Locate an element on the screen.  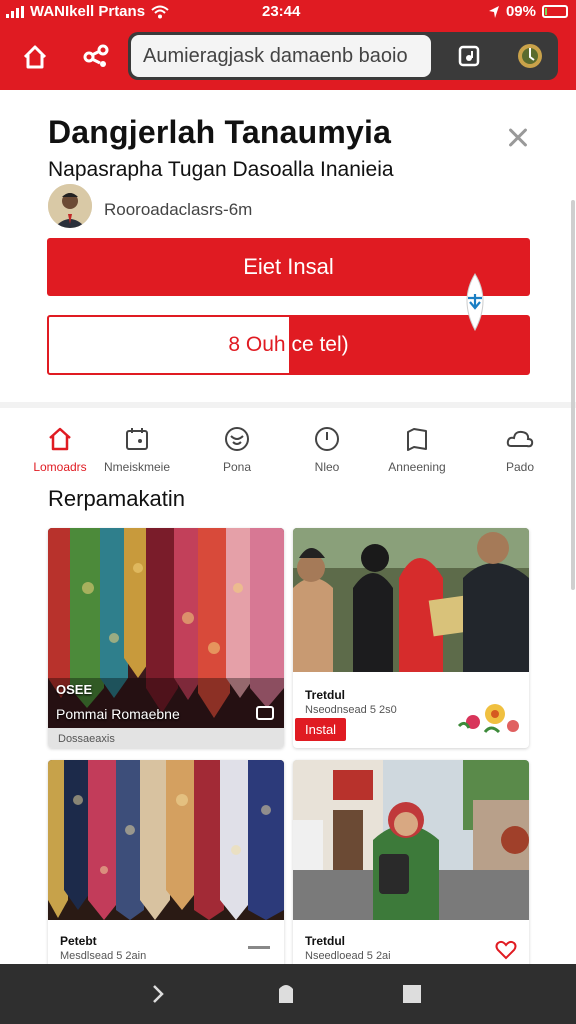
carrier-name: WANIkell Prtans is located at coordinates (88, 11).